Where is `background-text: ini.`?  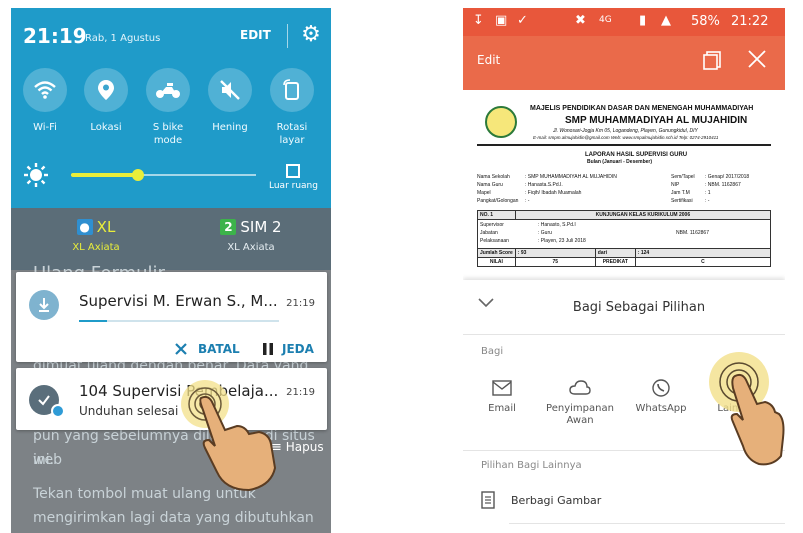 background-text: ini. is located at coordinates (44, 460).